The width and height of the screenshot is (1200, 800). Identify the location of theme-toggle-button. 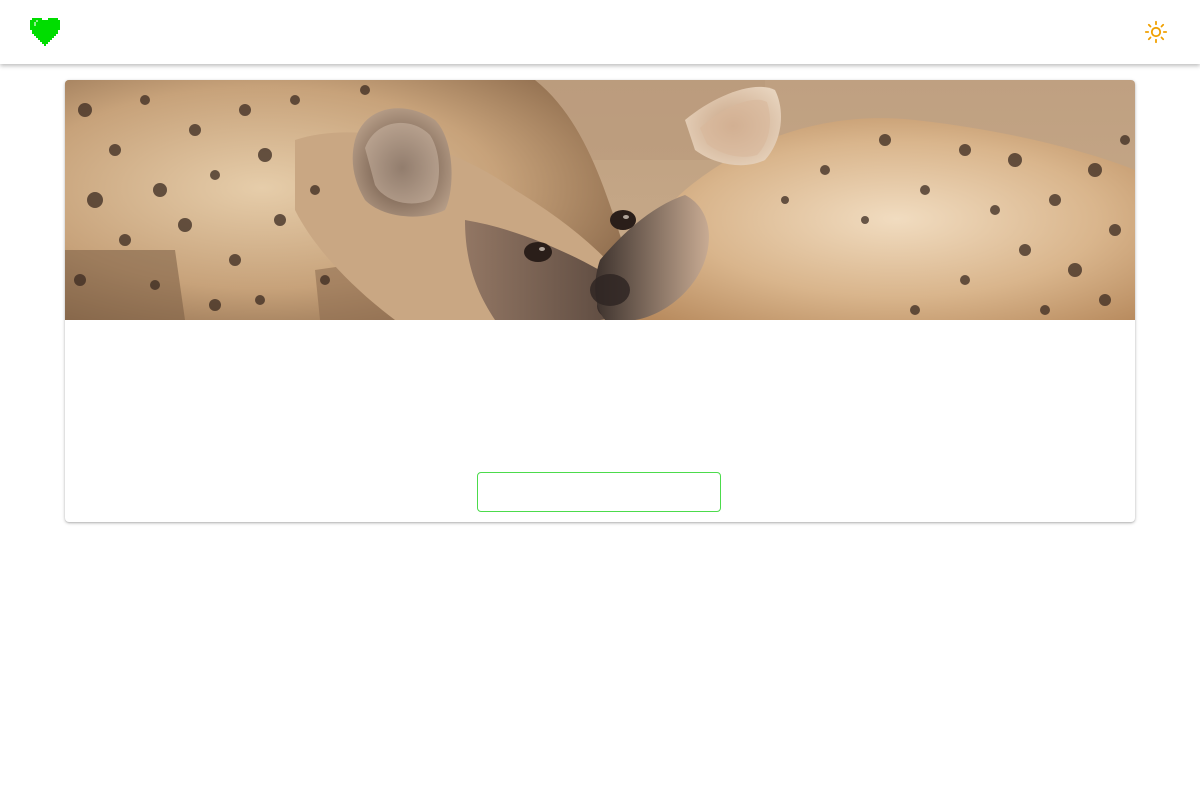
(1156, 32).